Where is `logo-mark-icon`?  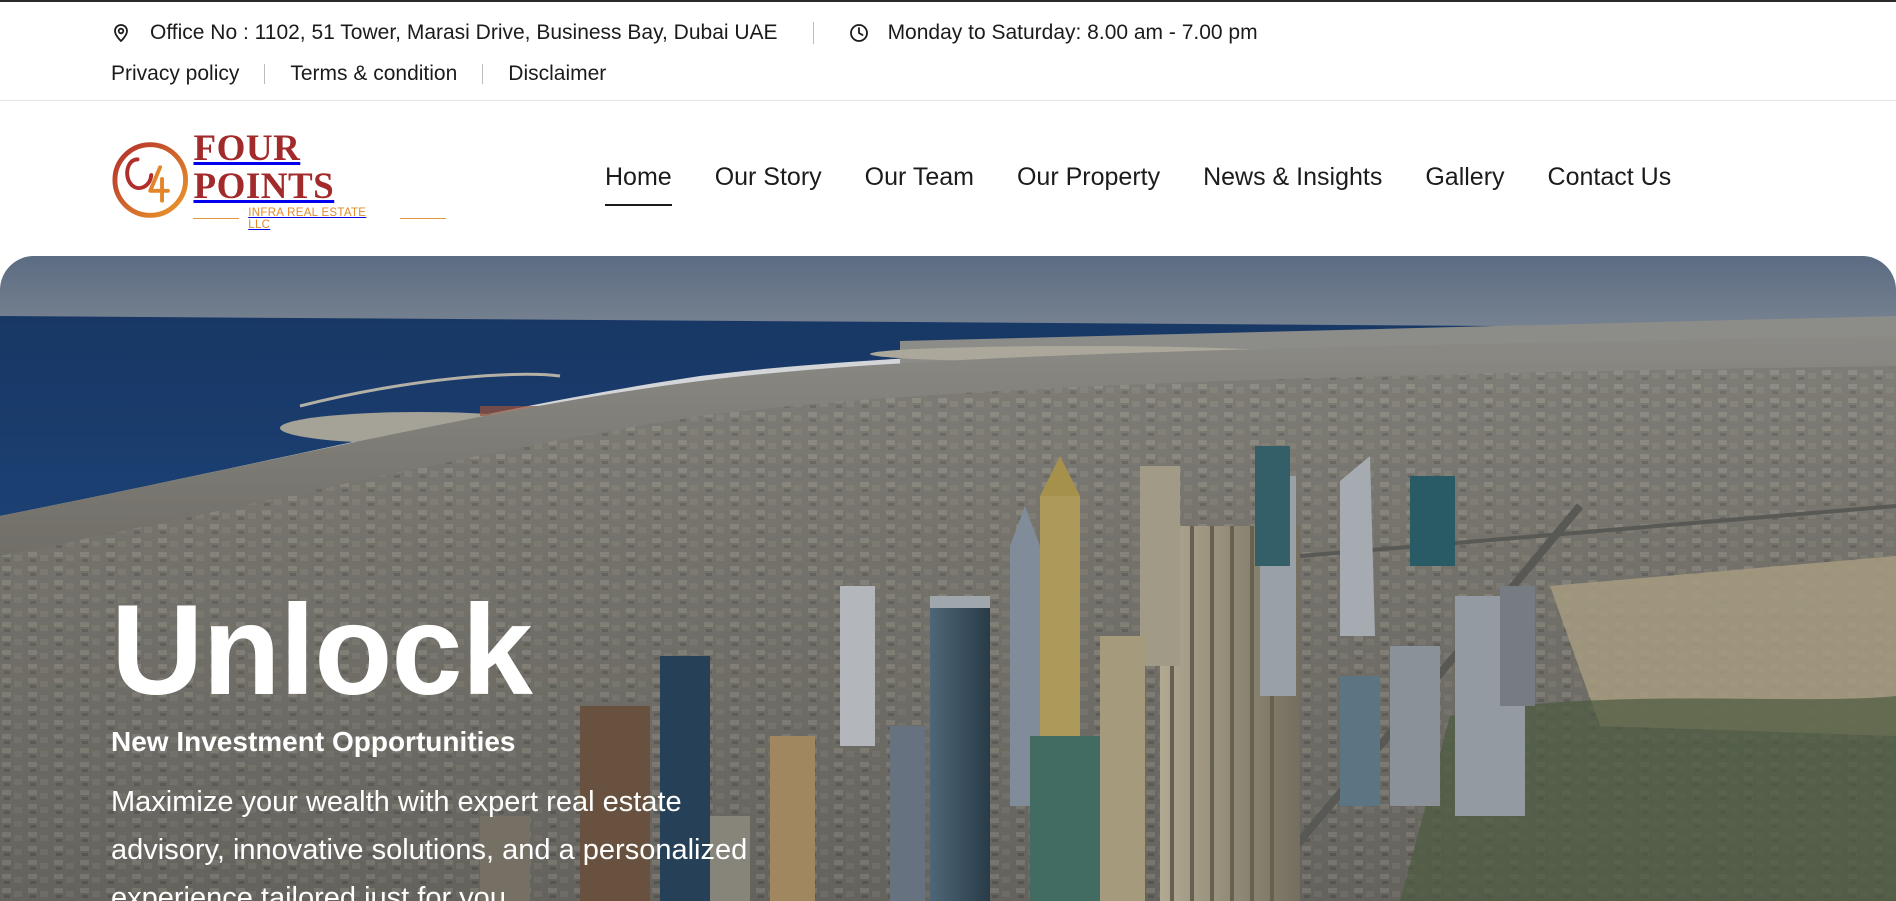 logo-mark-icon is located at coordinates (150, 180).